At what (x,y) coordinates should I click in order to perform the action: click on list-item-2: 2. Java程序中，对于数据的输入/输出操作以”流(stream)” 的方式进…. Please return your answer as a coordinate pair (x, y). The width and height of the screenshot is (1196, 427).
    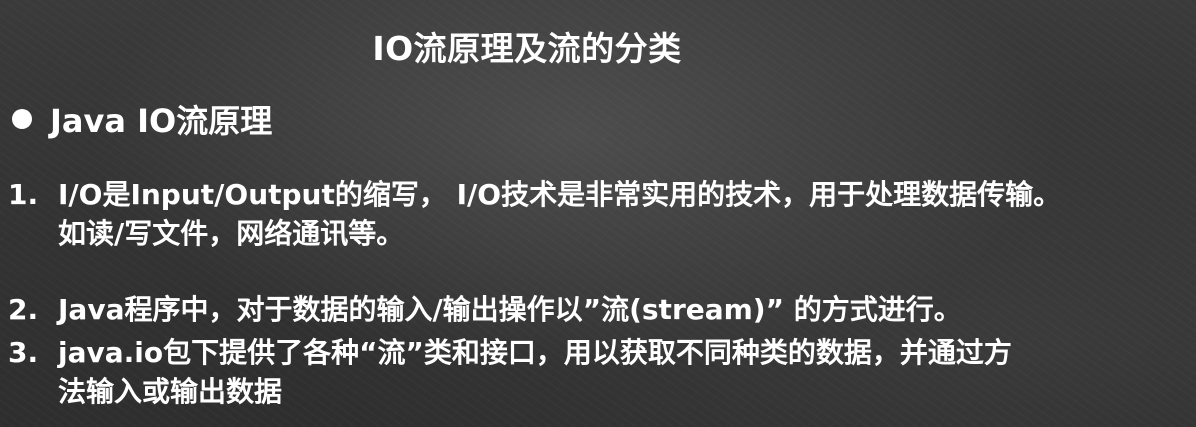
    Looking at the image, I should click on (600, 309).